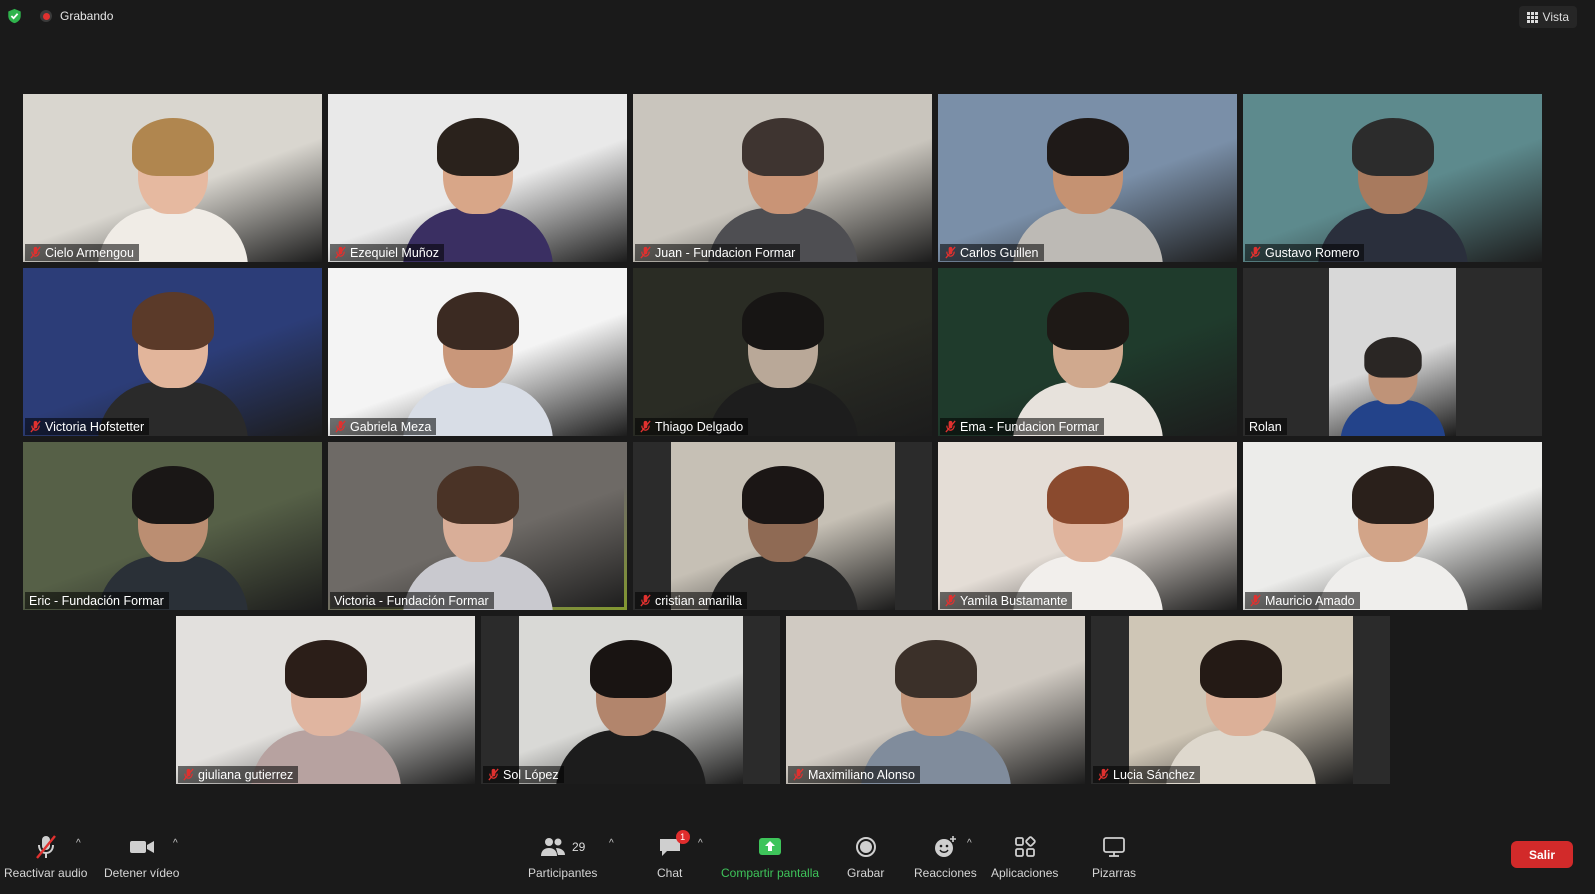  I want to click on view-button: Vista, so click(1547, 17).